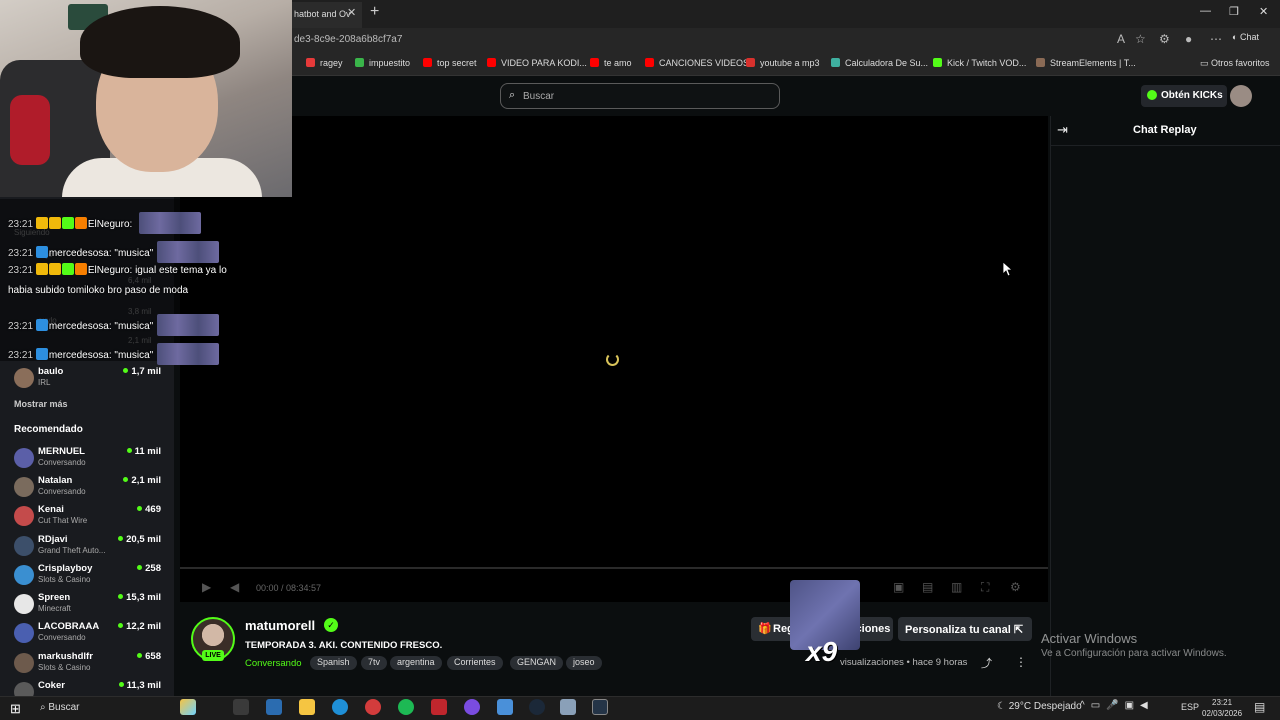 The height and width of the screenshot is (720, 1280). Describe the element at coordinates (1234, 11) in the screenshot. I see `maximize-icon: ❐` at that location.